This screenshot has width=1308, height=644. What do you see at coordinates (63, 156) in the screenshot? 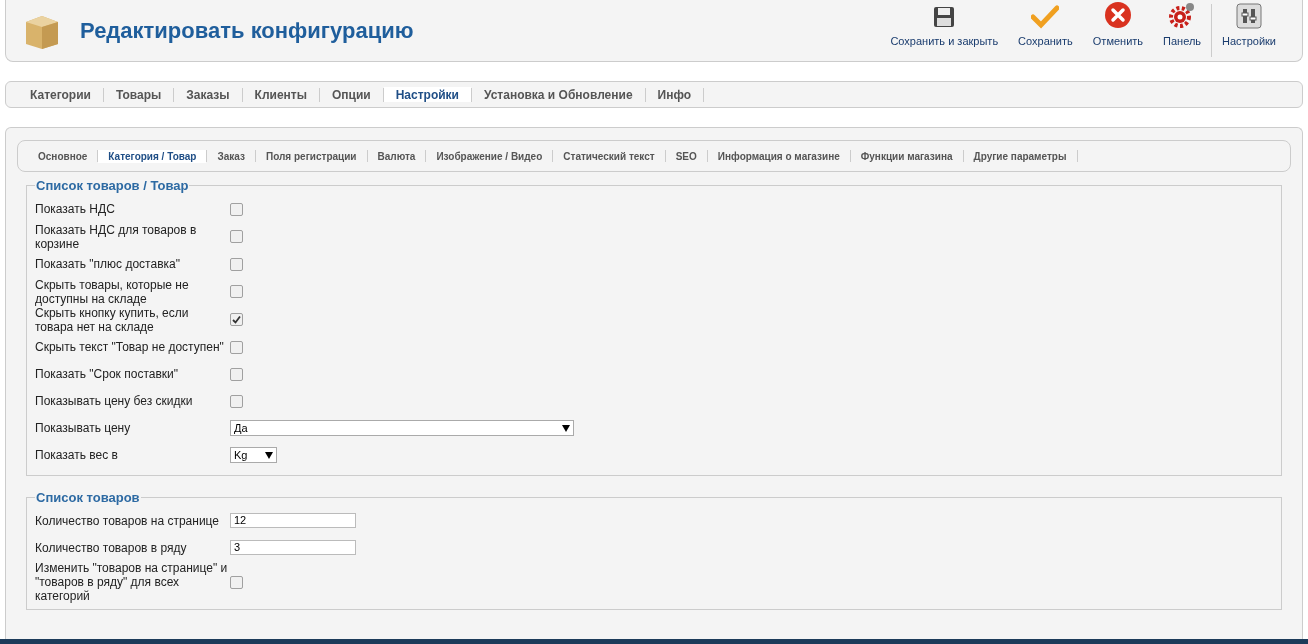
I see `settings-tab: Основное` at bounding box center [63, 156].